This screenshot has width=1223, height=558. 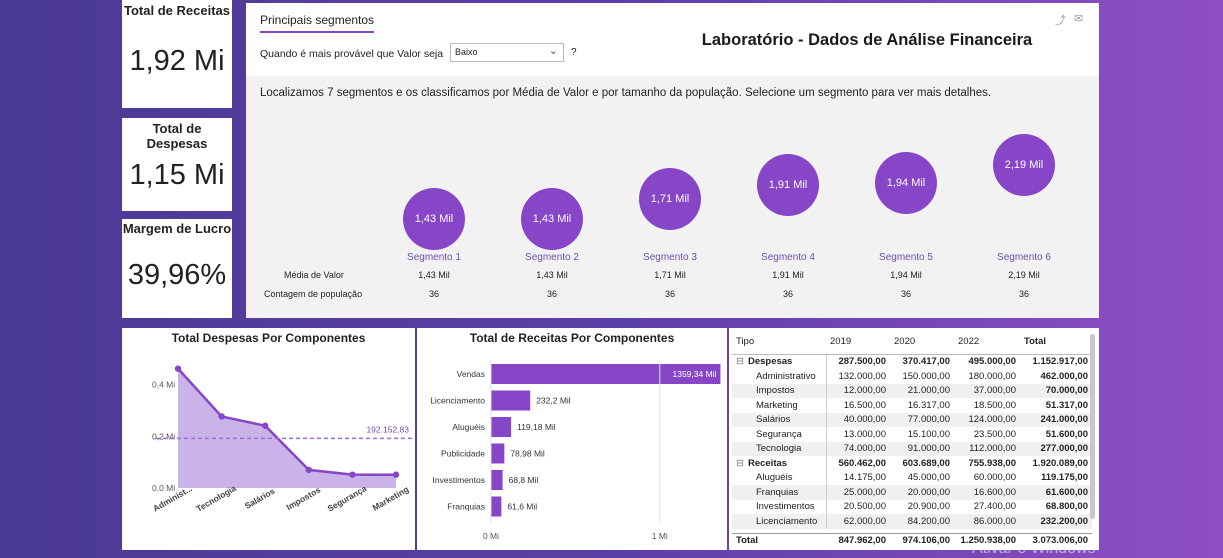 What do you see at coordinates (1056, 341) in the screenshot?
I see `header-total: Total` at bounding box center [1056, 341].